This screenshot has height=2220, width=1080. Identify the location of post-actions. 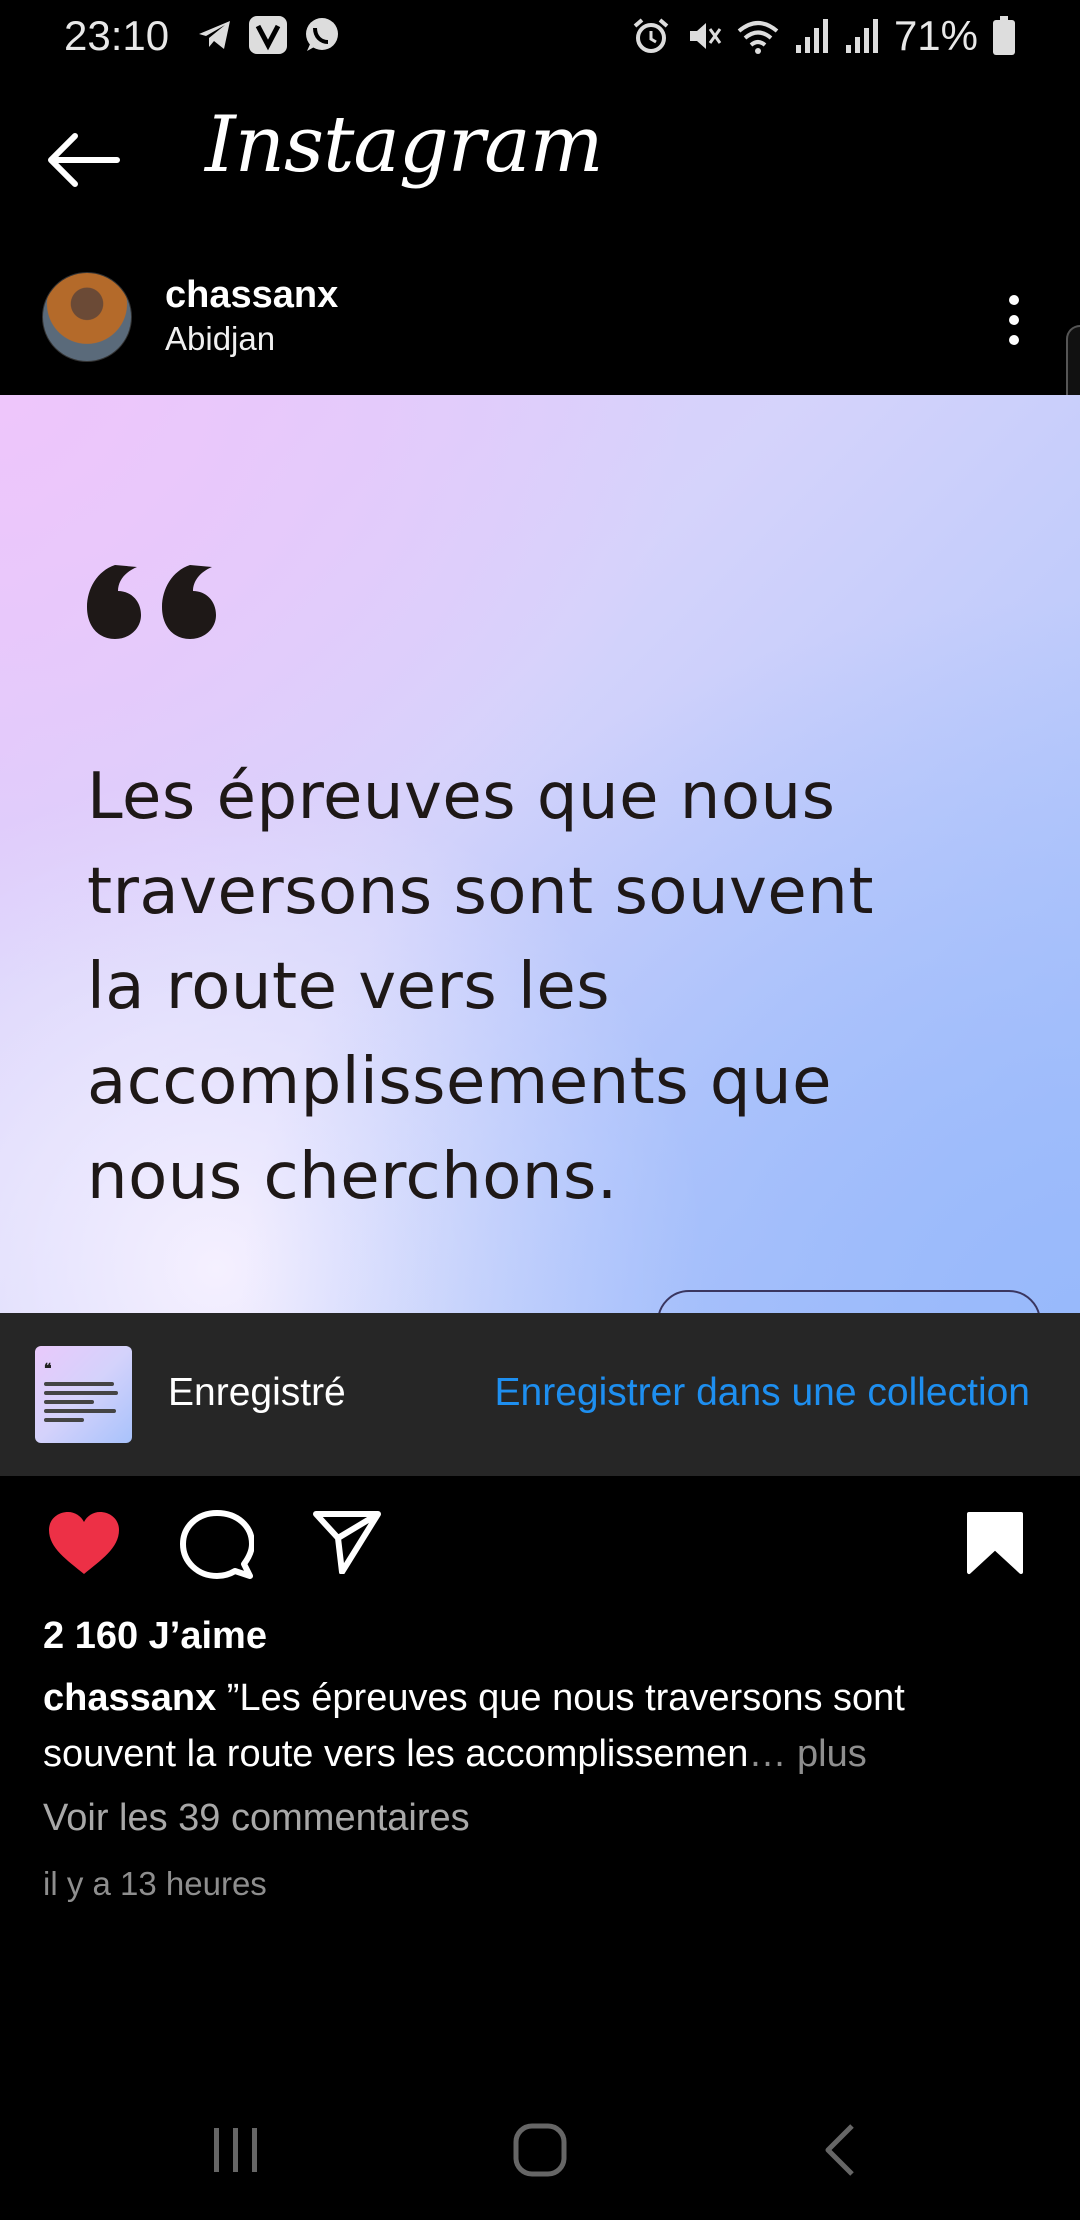
(540, 1546).